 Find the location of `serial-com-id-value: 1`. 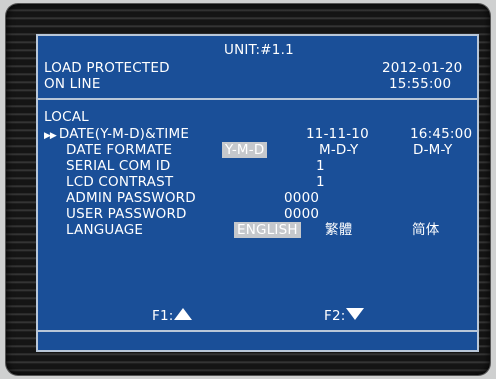

serial-com-id-value: 1 is located at coordinates (320, 166).